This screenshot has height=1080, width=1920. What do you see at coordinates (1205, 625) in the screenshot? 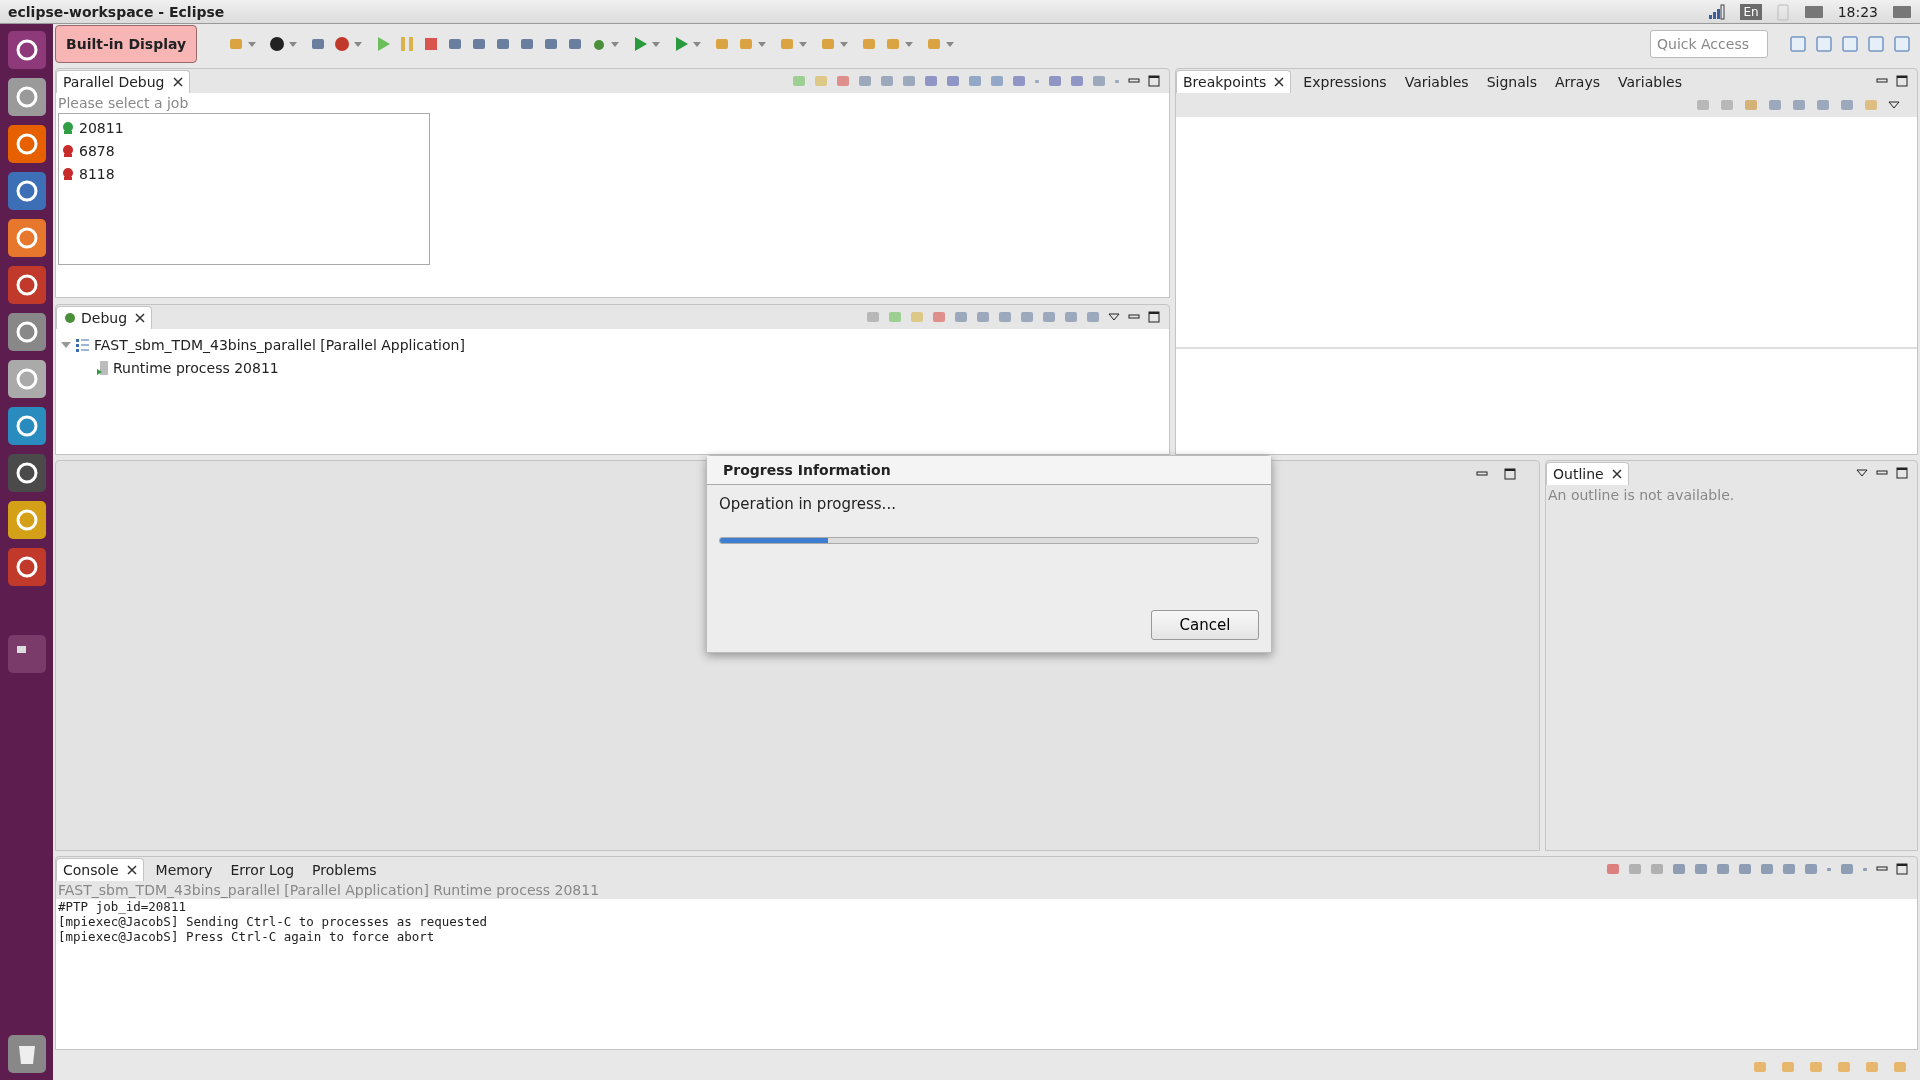
I see `cancel-button: Cancel` at bounding box center [1205, 625].